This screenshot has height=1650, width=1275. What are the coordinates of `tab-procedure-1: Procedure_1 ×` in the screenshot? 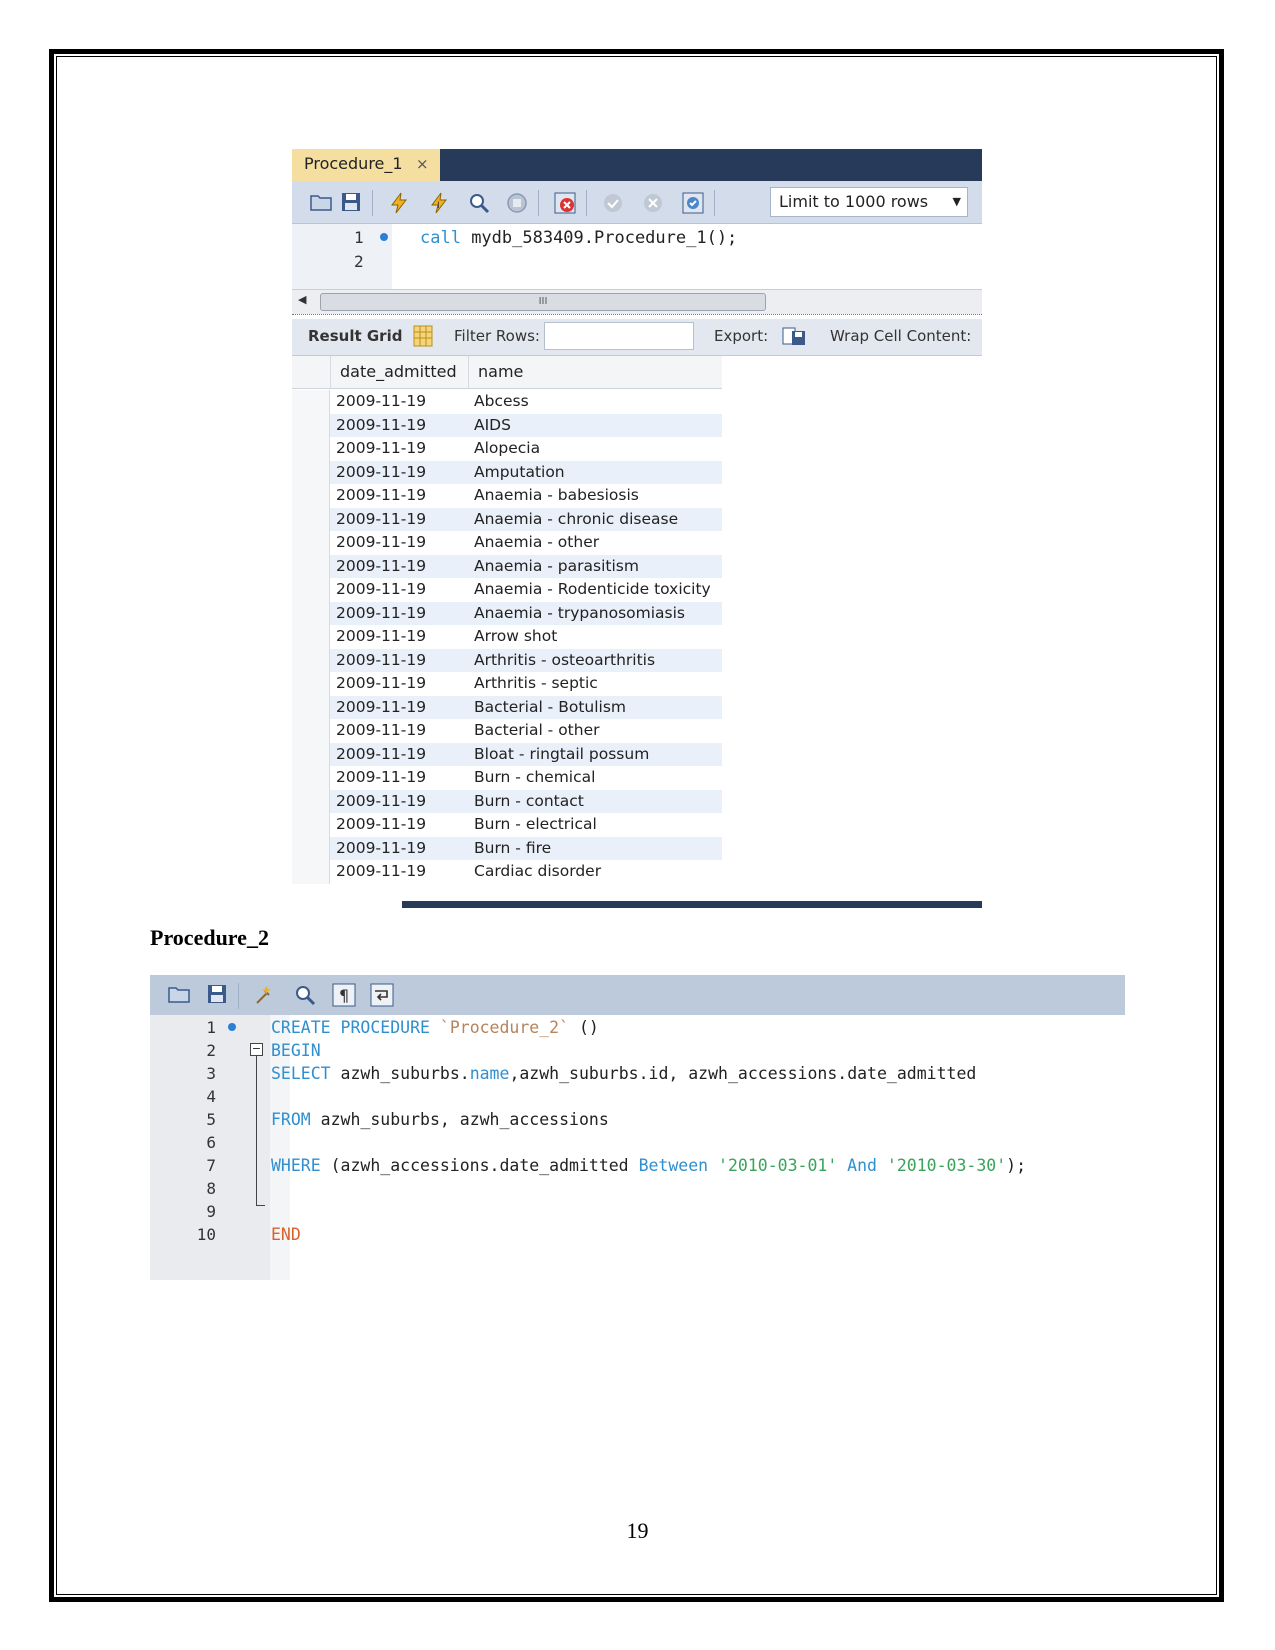 It's located at (366, 165).